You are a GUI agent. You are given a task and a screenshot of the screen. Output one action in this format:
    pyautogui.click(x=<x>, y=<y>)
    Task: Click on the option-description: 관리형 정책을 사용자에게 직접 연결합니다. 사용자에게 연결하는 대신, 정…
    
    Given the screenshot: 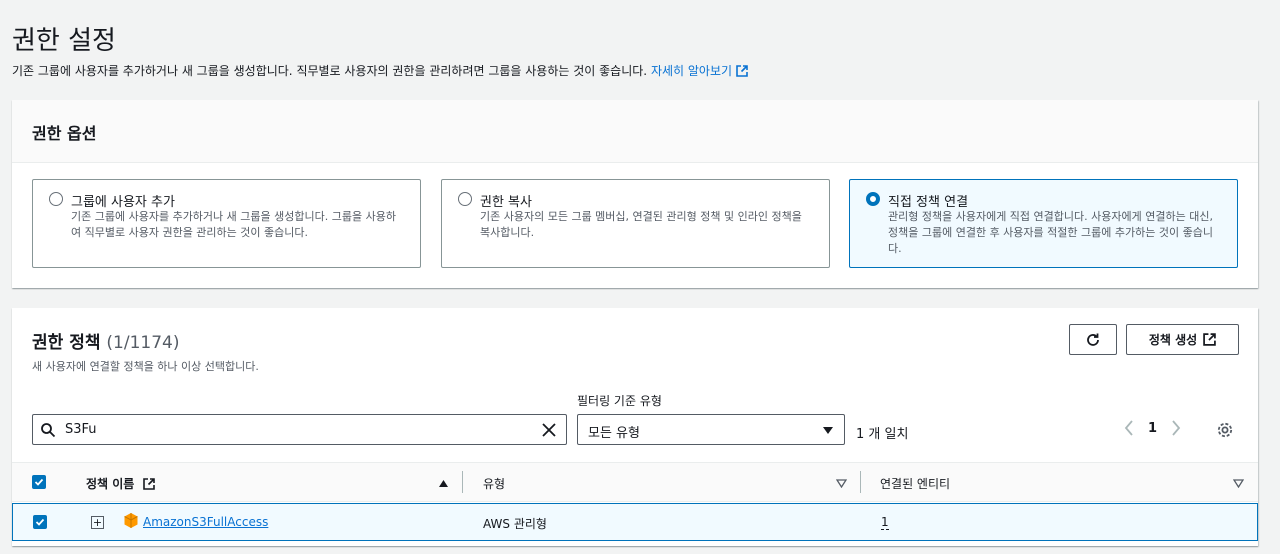 What is the action you would take?
    pyautogui.click(x=1050, y=232)
    